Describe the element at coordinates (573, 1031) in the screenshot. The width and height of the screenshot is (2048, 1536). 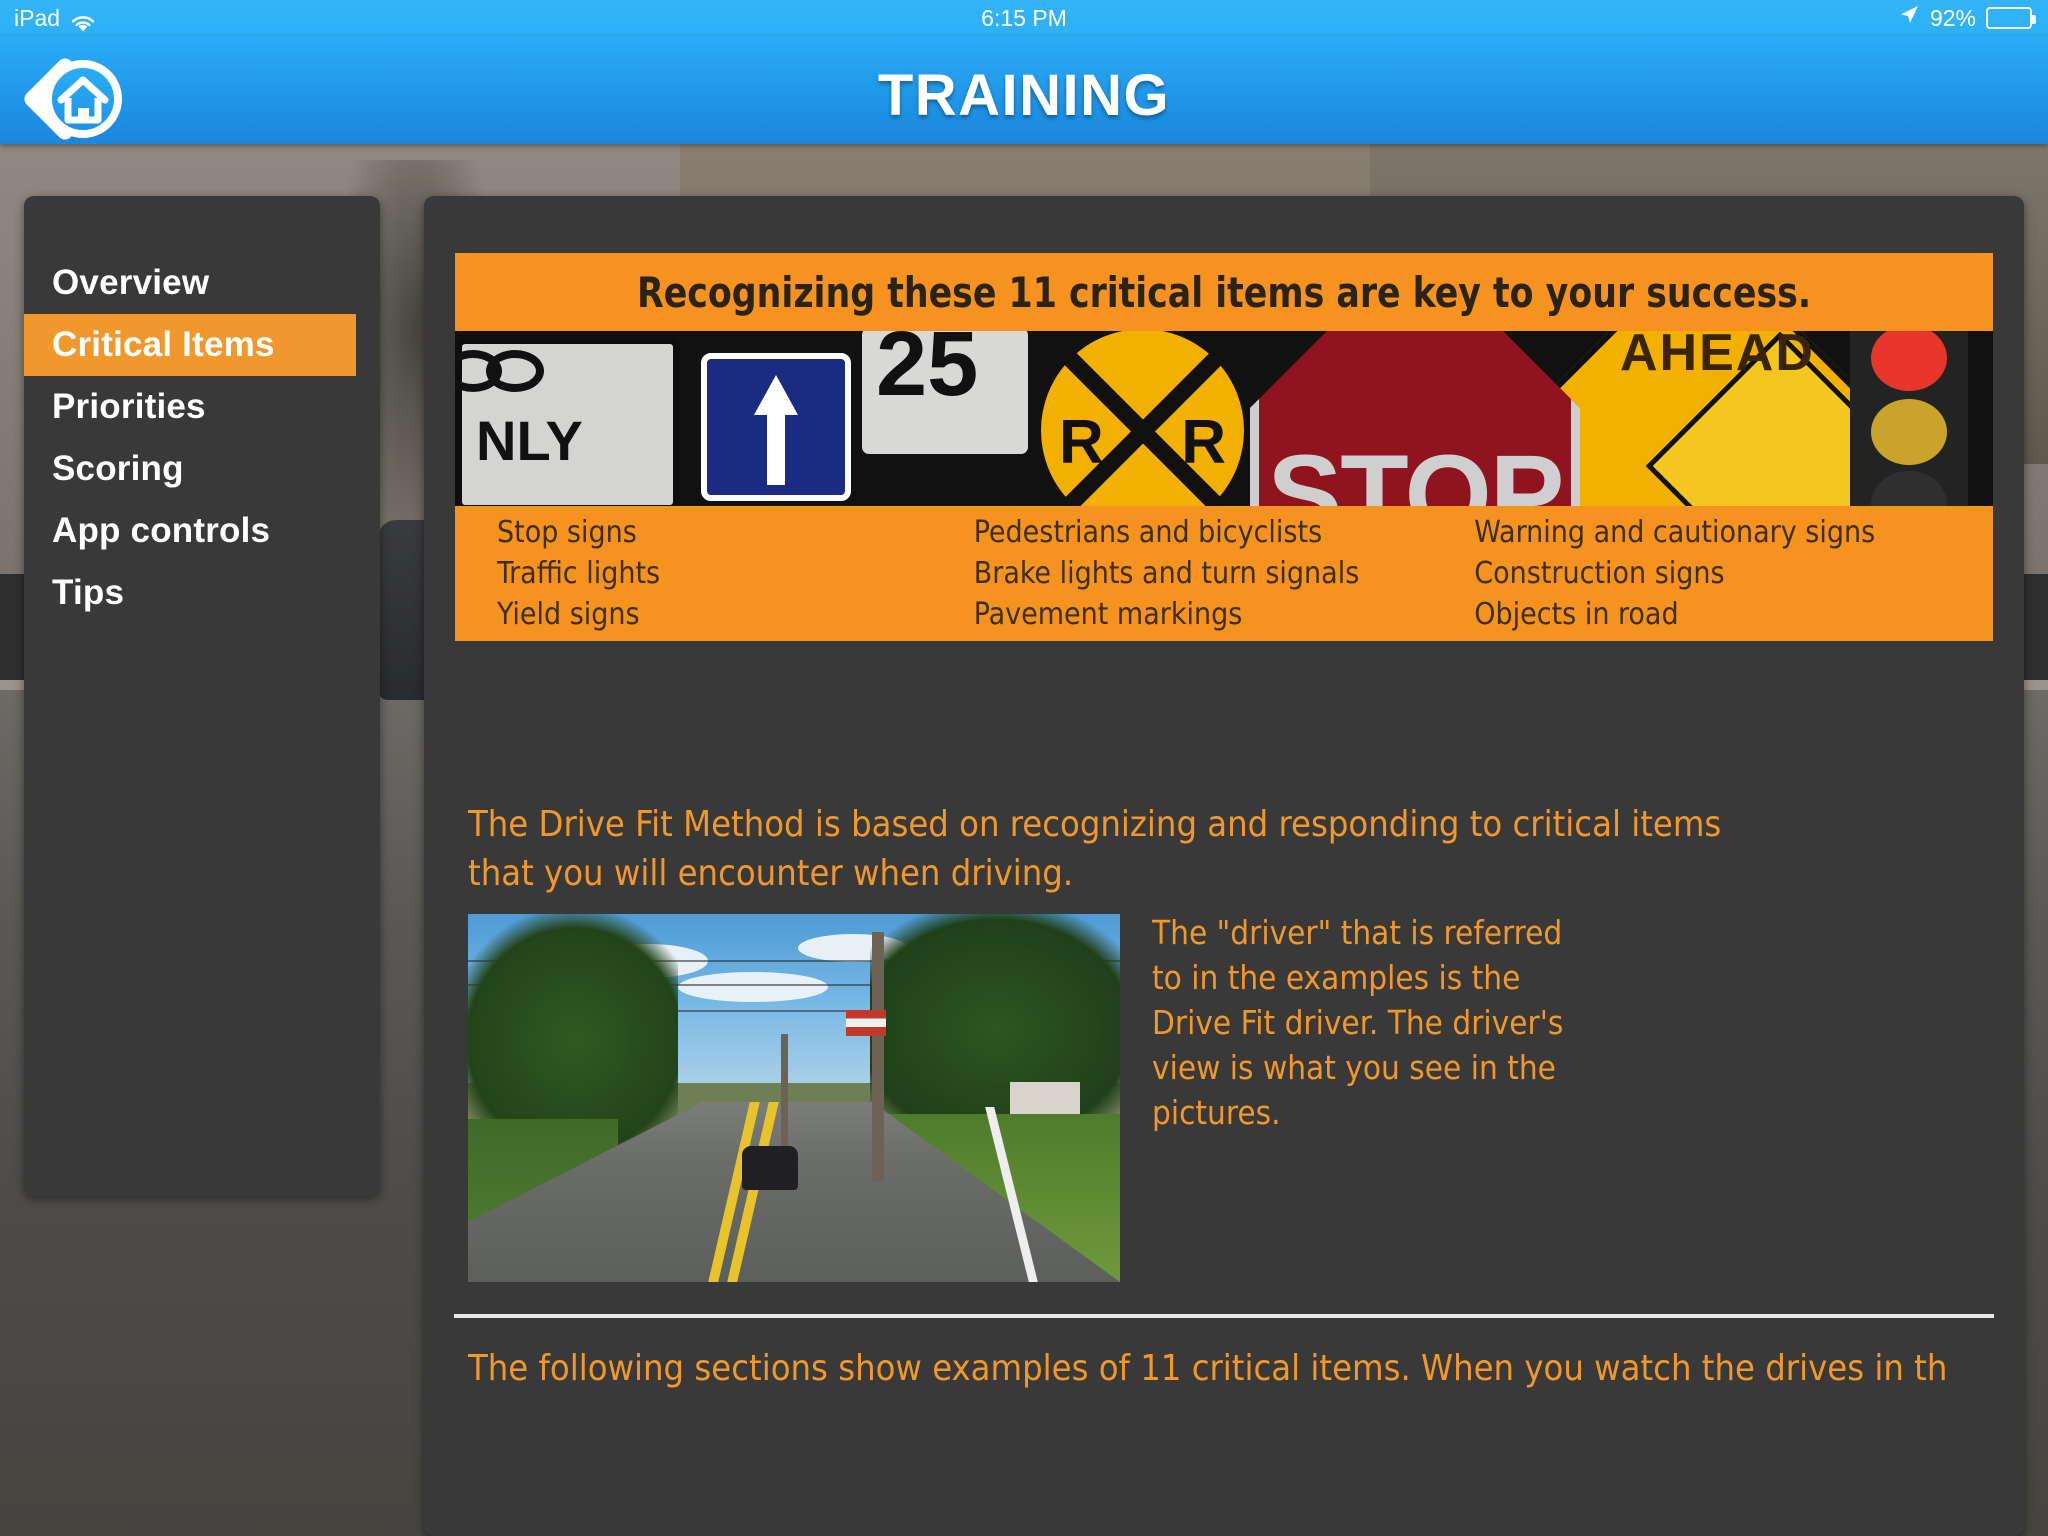
I see `photo-tree-left` at that location.